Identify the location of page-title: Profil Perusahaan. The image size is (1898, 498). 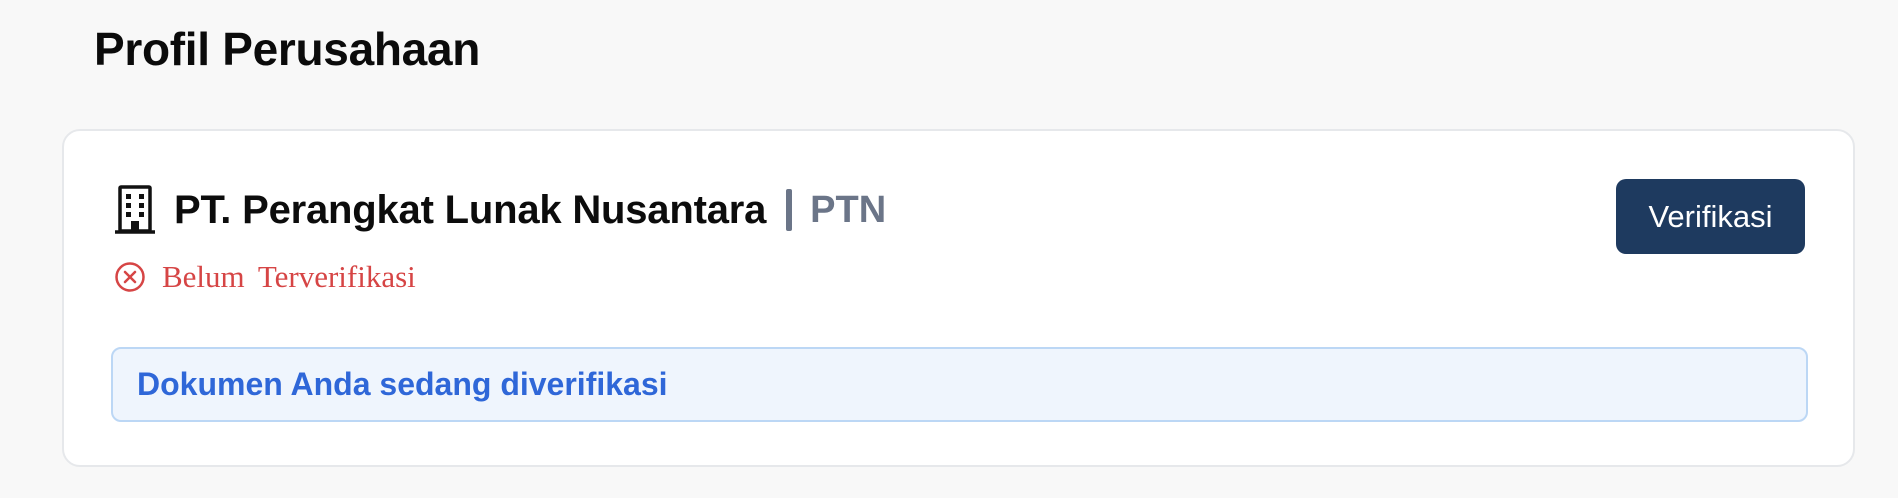
(287, 49).